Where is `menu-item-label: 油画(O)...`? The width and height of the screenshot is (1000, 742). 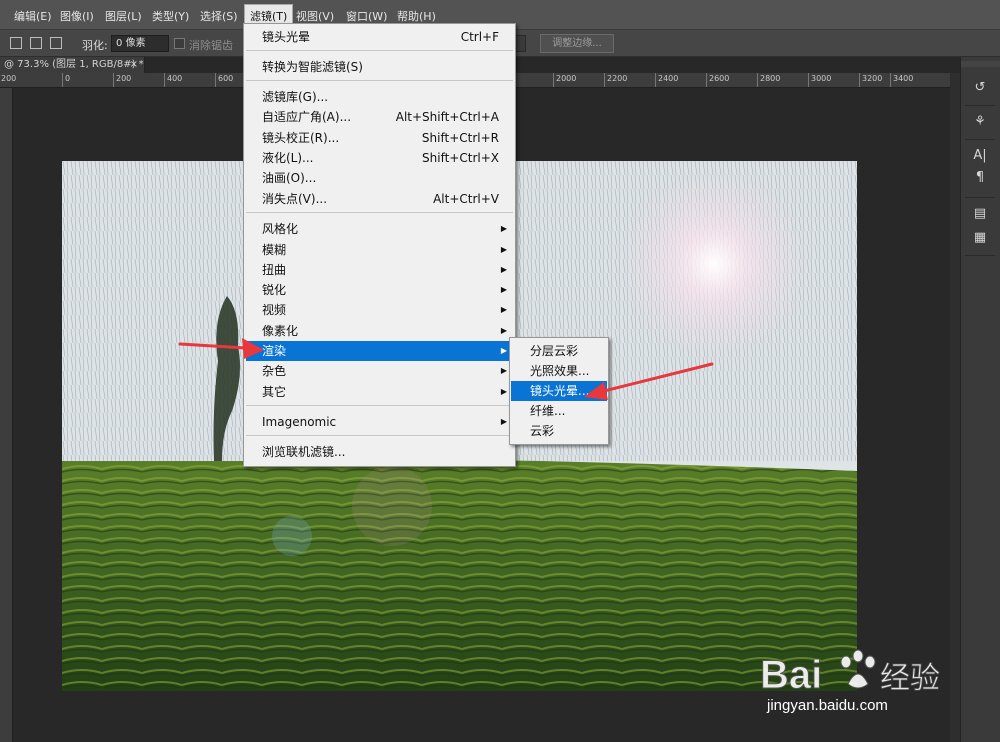
menu-item-label: 油画(O)... is located at coordinates (289, 178).